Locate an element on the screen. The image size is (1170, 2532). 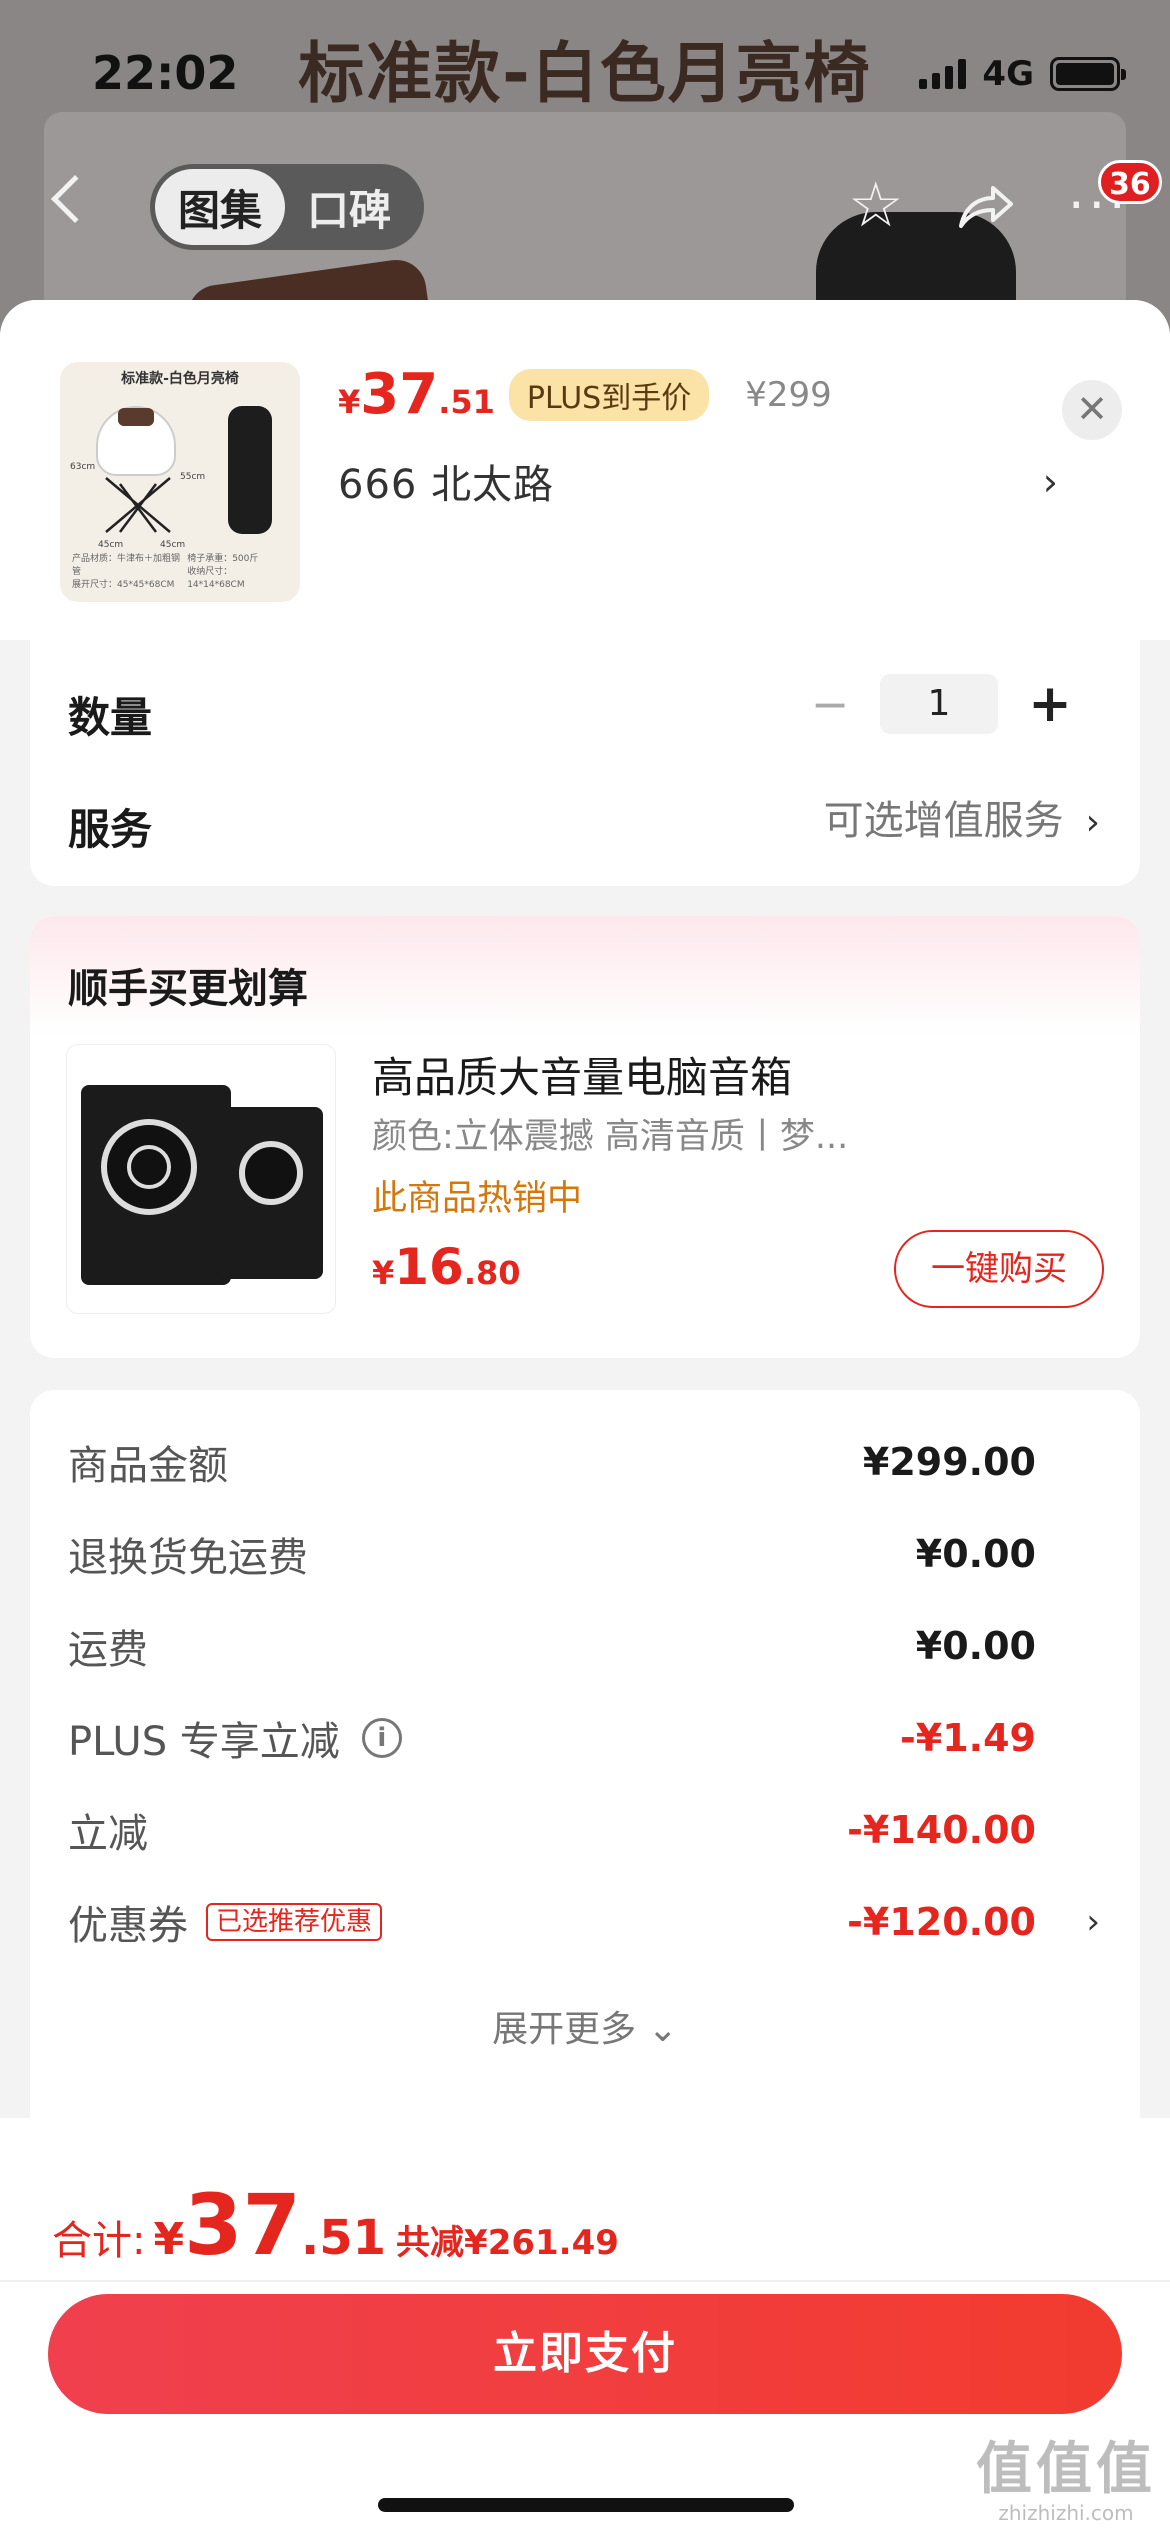
rec-price-integer: 16 is located at coordinates (429, 1267).